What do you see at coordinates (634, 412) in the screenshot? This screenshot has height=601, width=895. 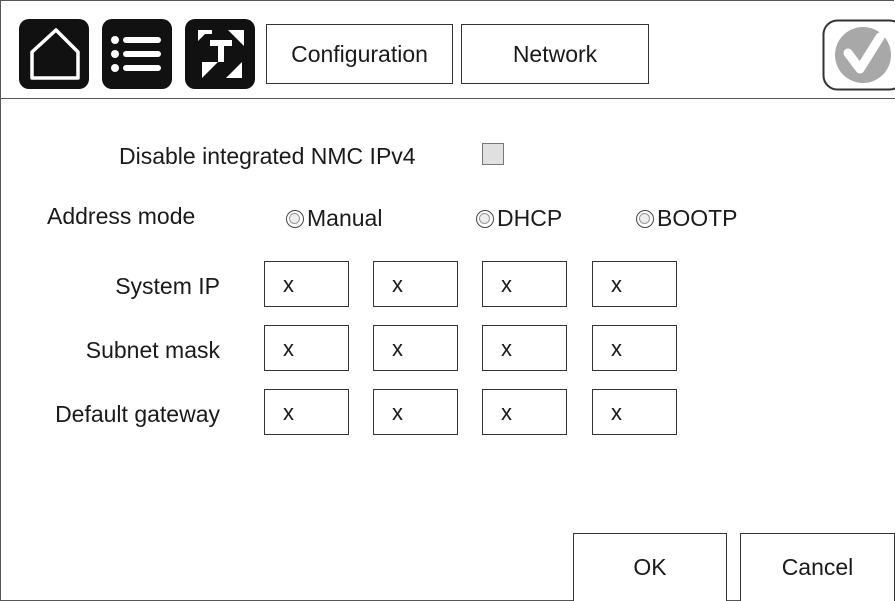 I see `default-gateway-octet-4: x` at bounding box center [634, 412].